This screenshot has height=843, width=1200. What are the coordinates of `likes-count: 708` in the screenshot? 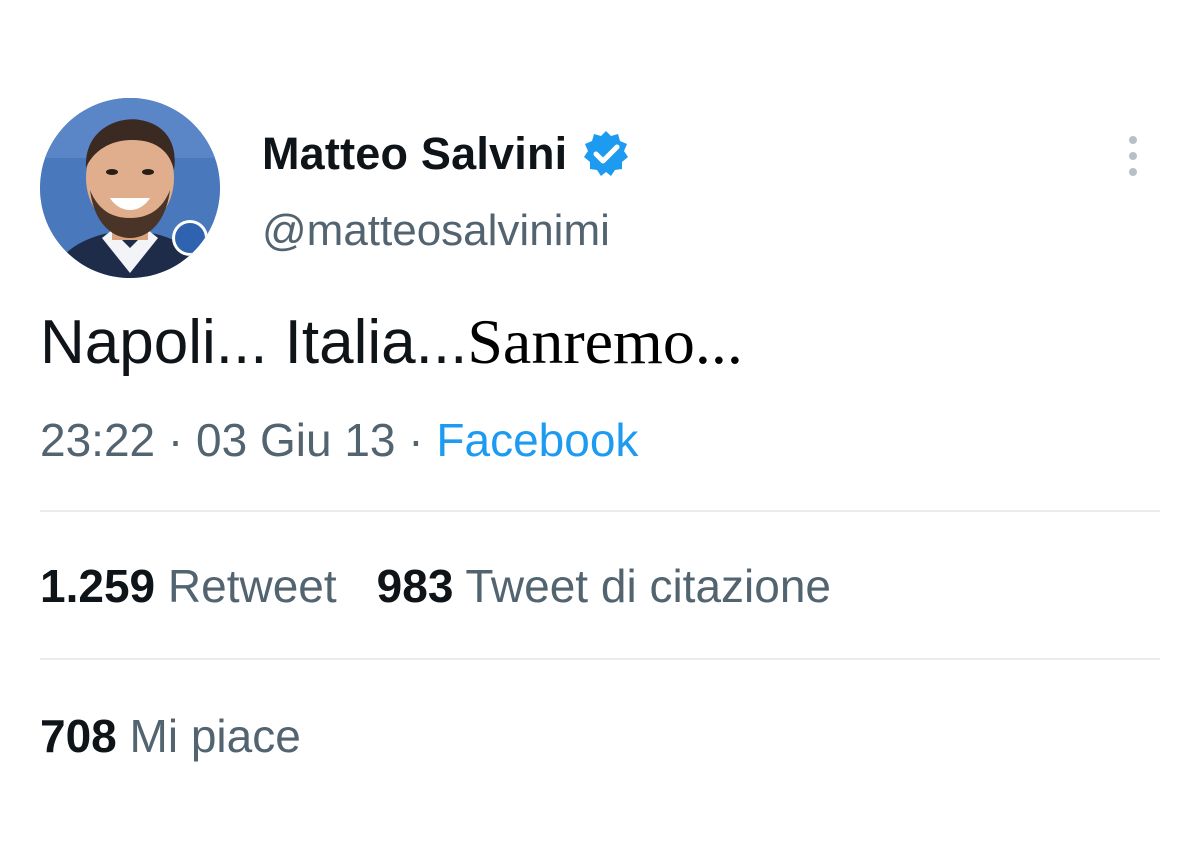 It's located at (78, 736).